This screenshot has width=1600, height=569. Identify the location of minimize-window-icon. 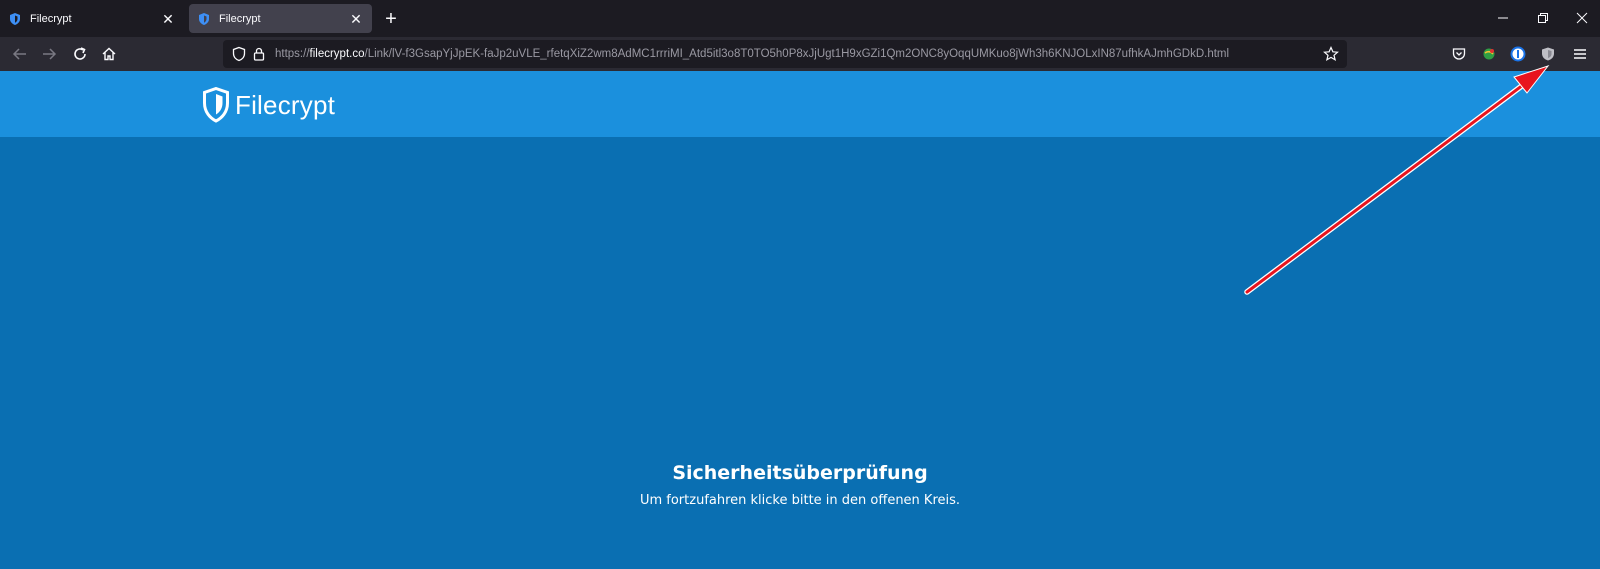
(1503, 18).